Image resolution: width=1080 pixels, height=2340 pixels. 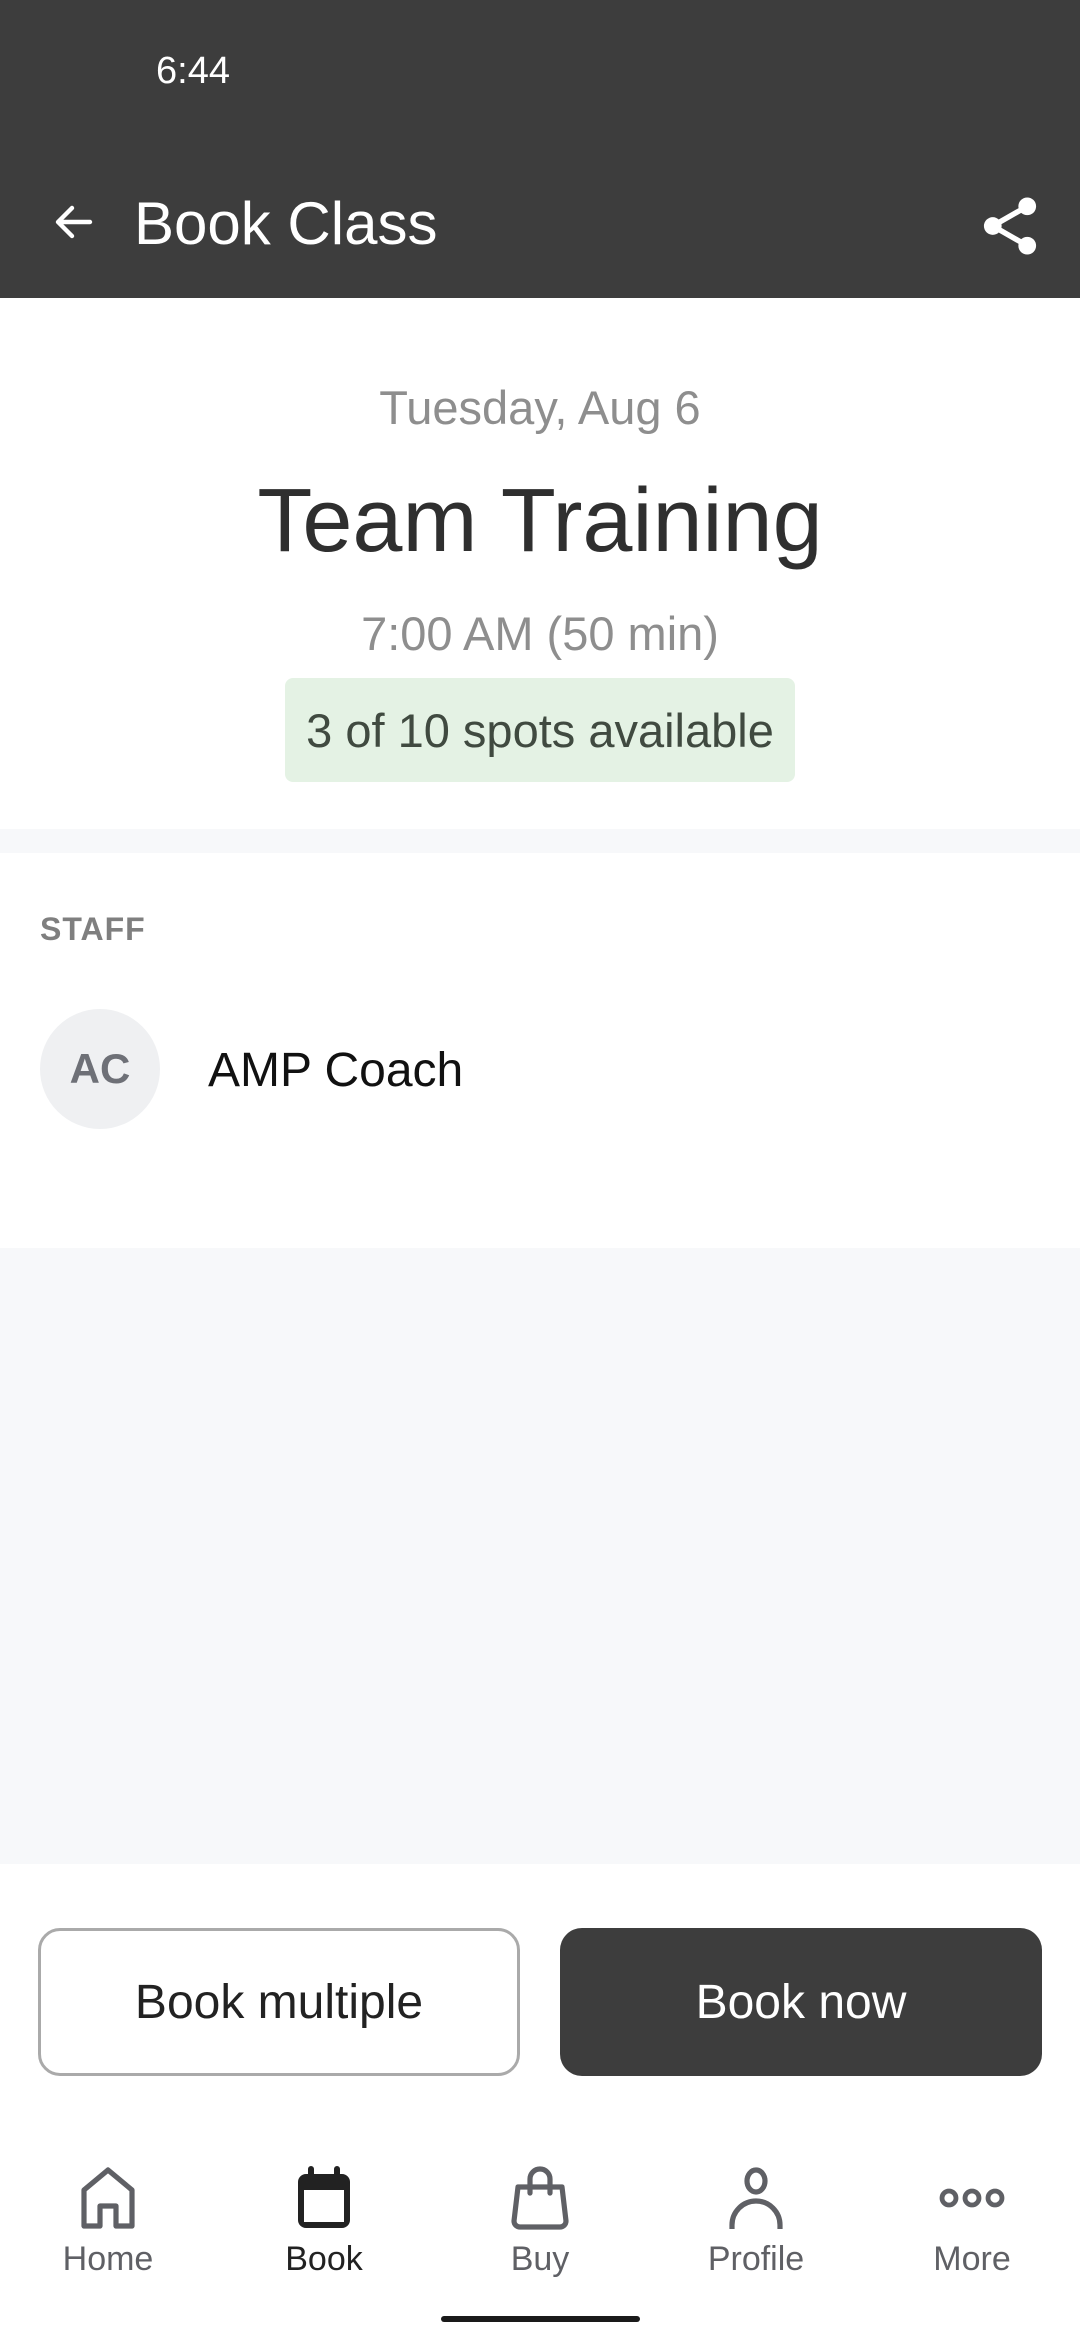 What do you see at coordinates (108, 2198) in the screenshot?
I see `home-icon` at bounding box center [108, 2198].